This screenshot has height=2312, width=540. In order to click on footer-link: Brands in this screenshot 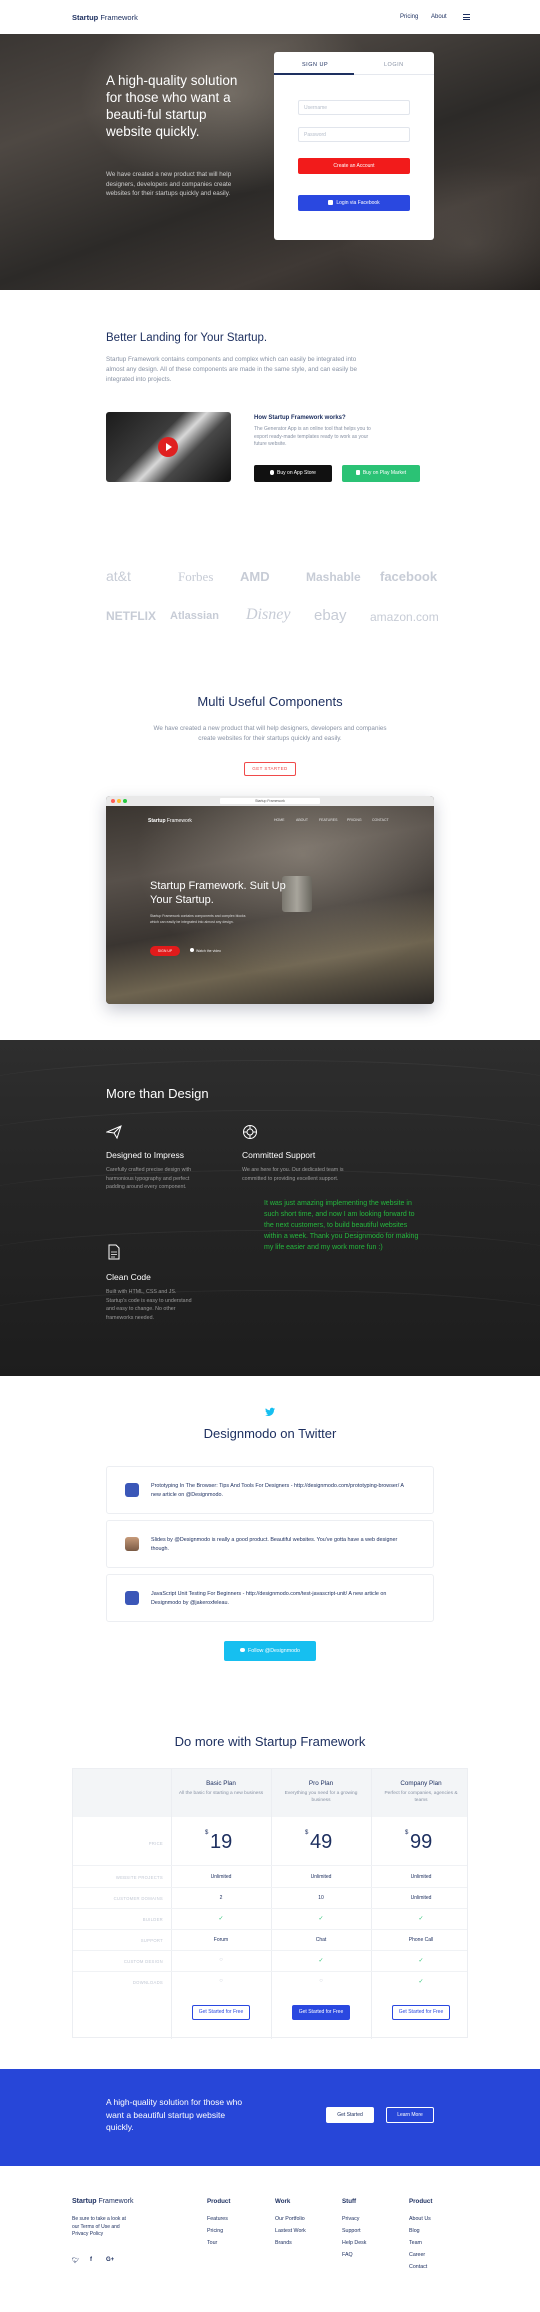, I will do `click(283, 2243)`.